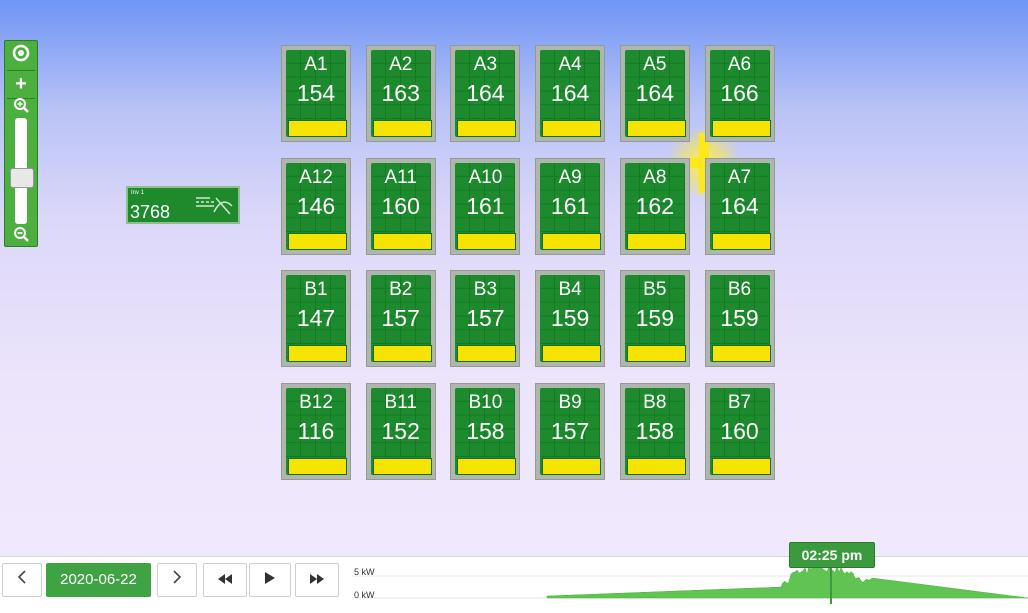 This screenshot has height=613, width=1028. I want to click on solar-panel: A6 166, so click(739, 93).